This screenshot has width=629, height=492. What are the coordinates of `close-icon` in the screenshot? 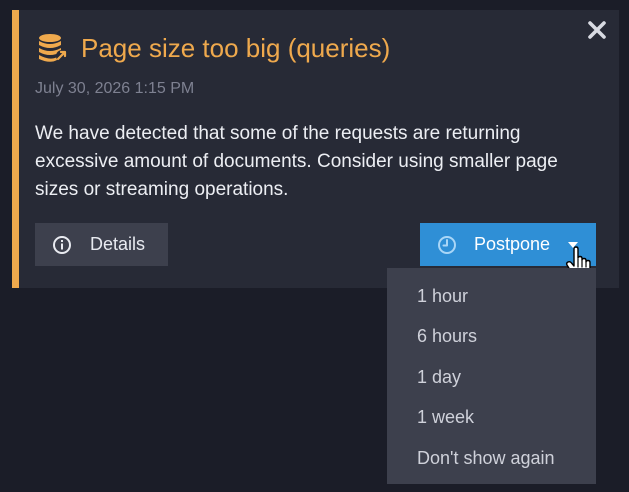 It's located at (597, 30).